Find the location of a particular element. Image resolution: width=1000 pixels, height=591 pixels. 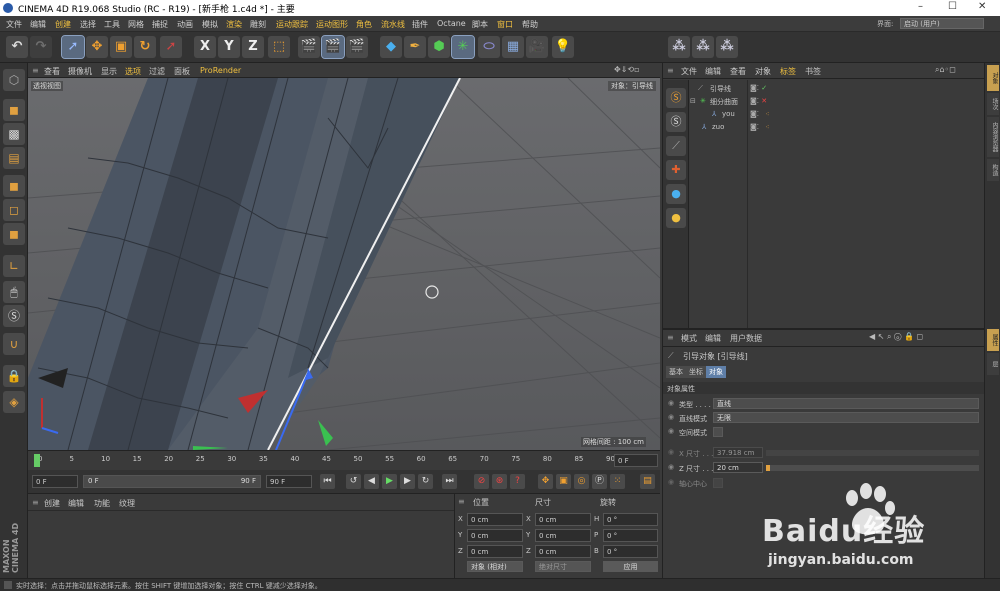

camera-button: 🎥 is located at coordinates (537, 47).